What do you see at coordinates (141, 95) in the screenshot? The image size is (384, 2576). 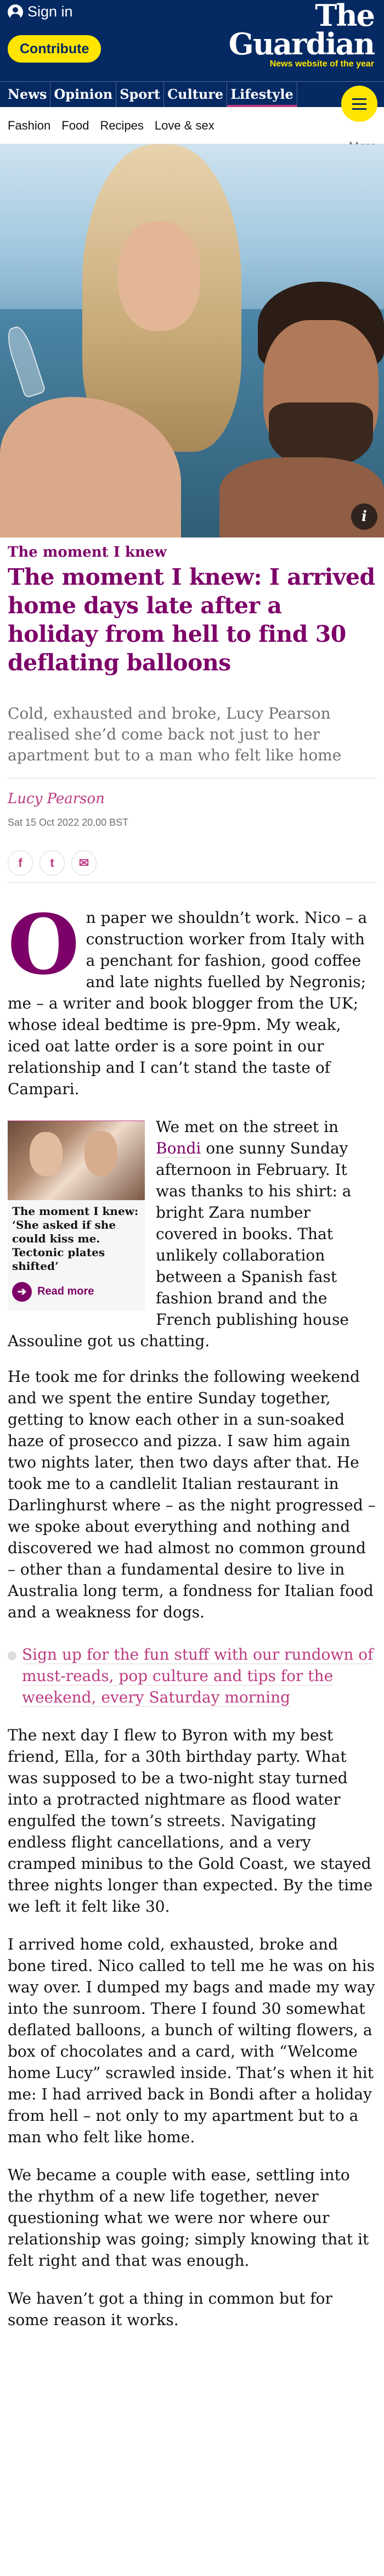 I see `nav-item-sport: Sport` at bounding box center [141, 95].